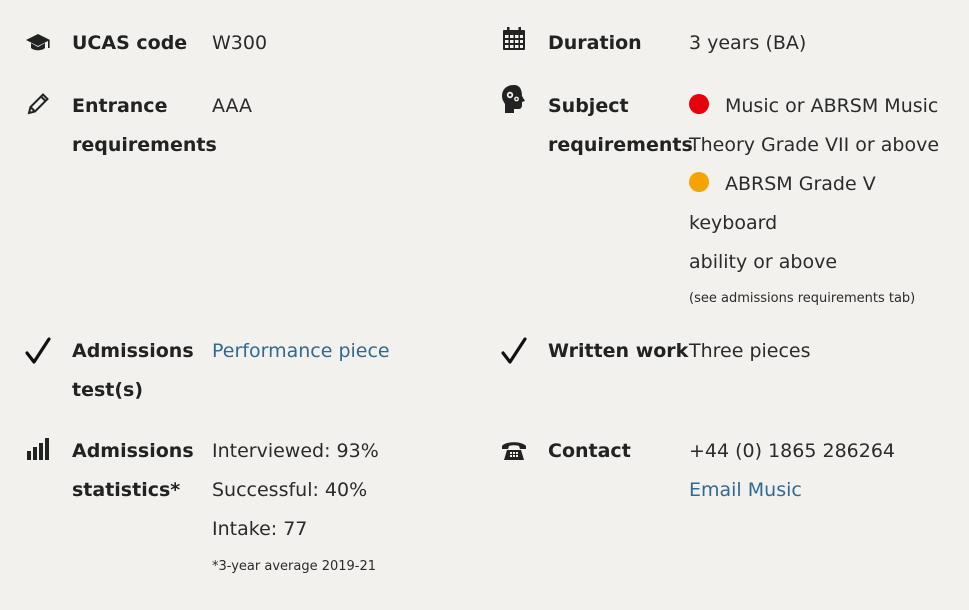 Image resolution: width=969 pixels, height=610 pixels. Describe the element at coordinates (144, 145) in the screenshot. I see `entrance-label-line2: requirements` at that location.